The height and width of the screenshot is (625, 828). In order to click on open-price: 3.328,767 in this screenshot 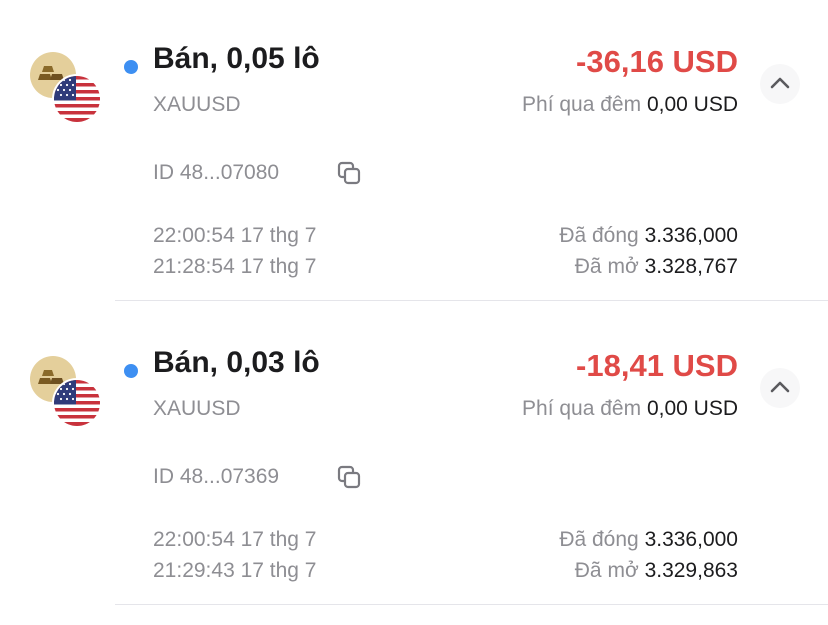, I will do `click(691, 266)`.